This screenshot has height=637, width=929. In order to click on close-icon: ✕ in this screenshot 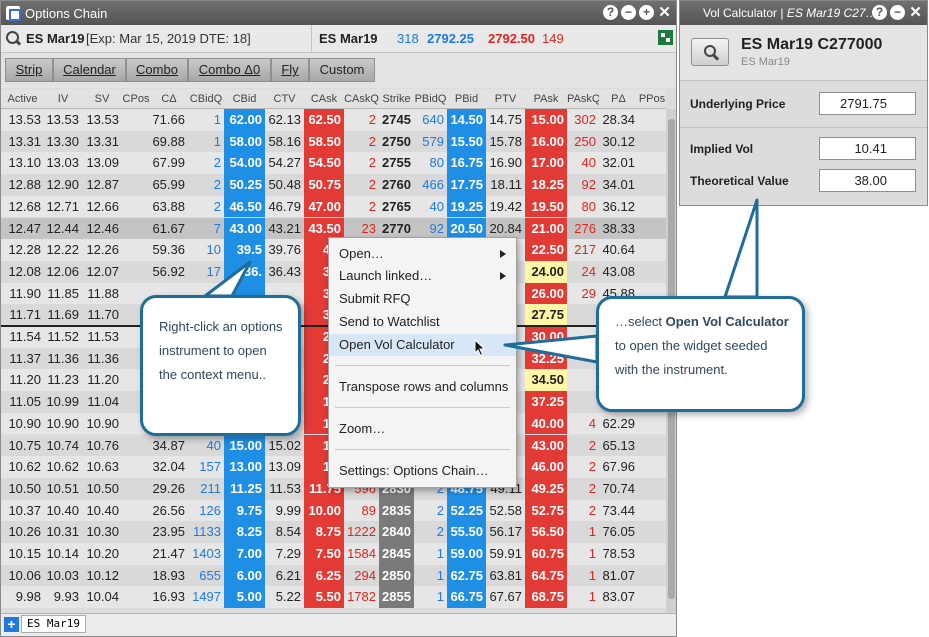, I will do `click(915, 12)`.